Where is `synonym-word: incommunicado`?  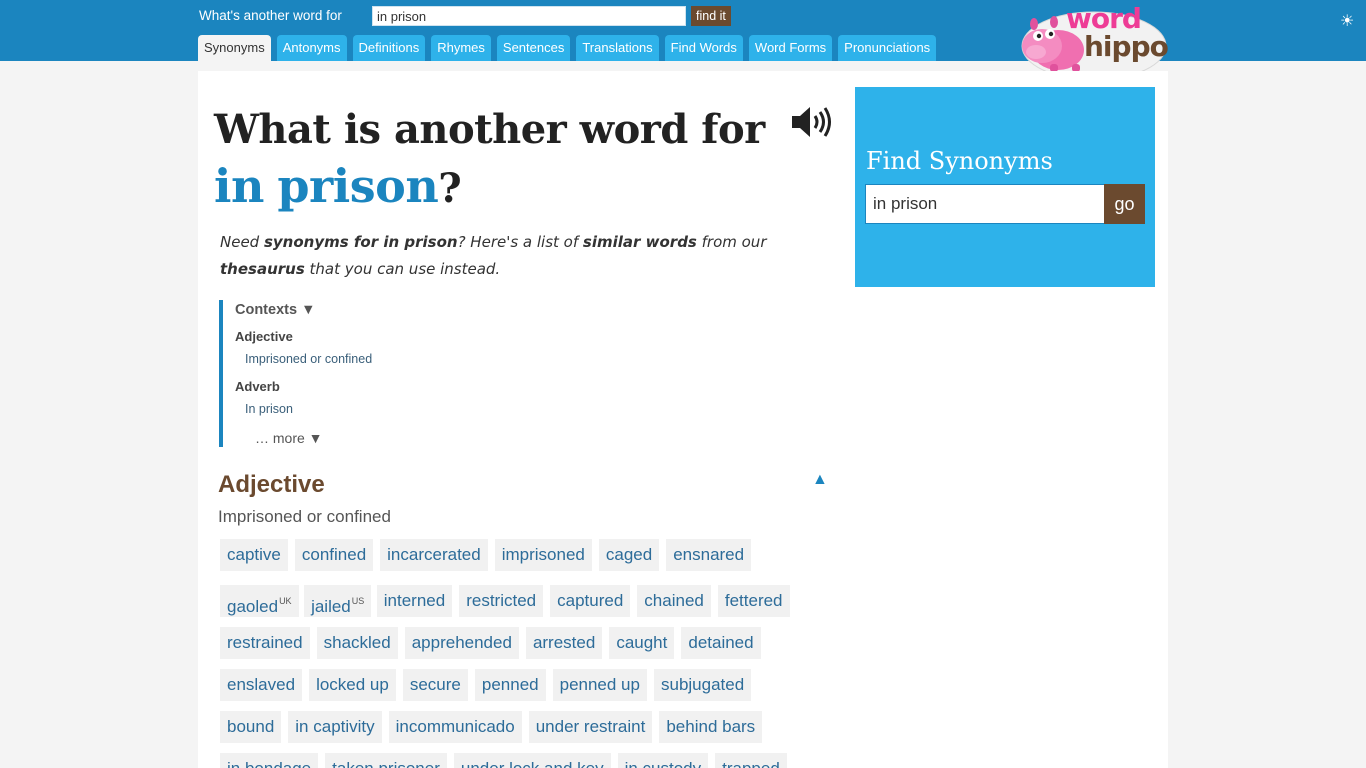 synonym-word: incommunicado is located at coordinates (455, 726).